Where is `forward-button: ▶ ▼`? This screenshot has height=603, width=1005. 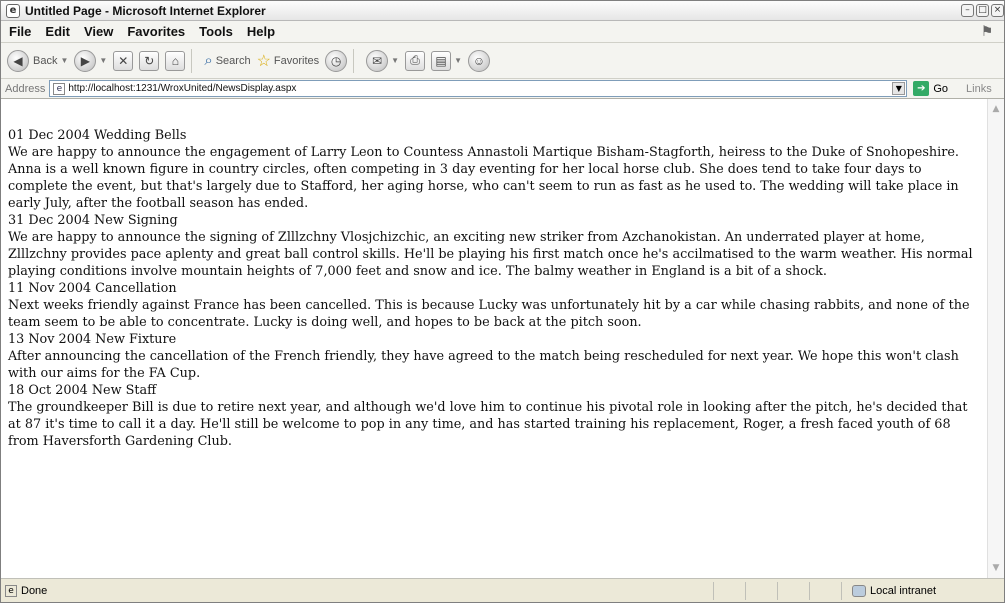 forward-button: ▶ ▼ is located at coordinates (90, 60).